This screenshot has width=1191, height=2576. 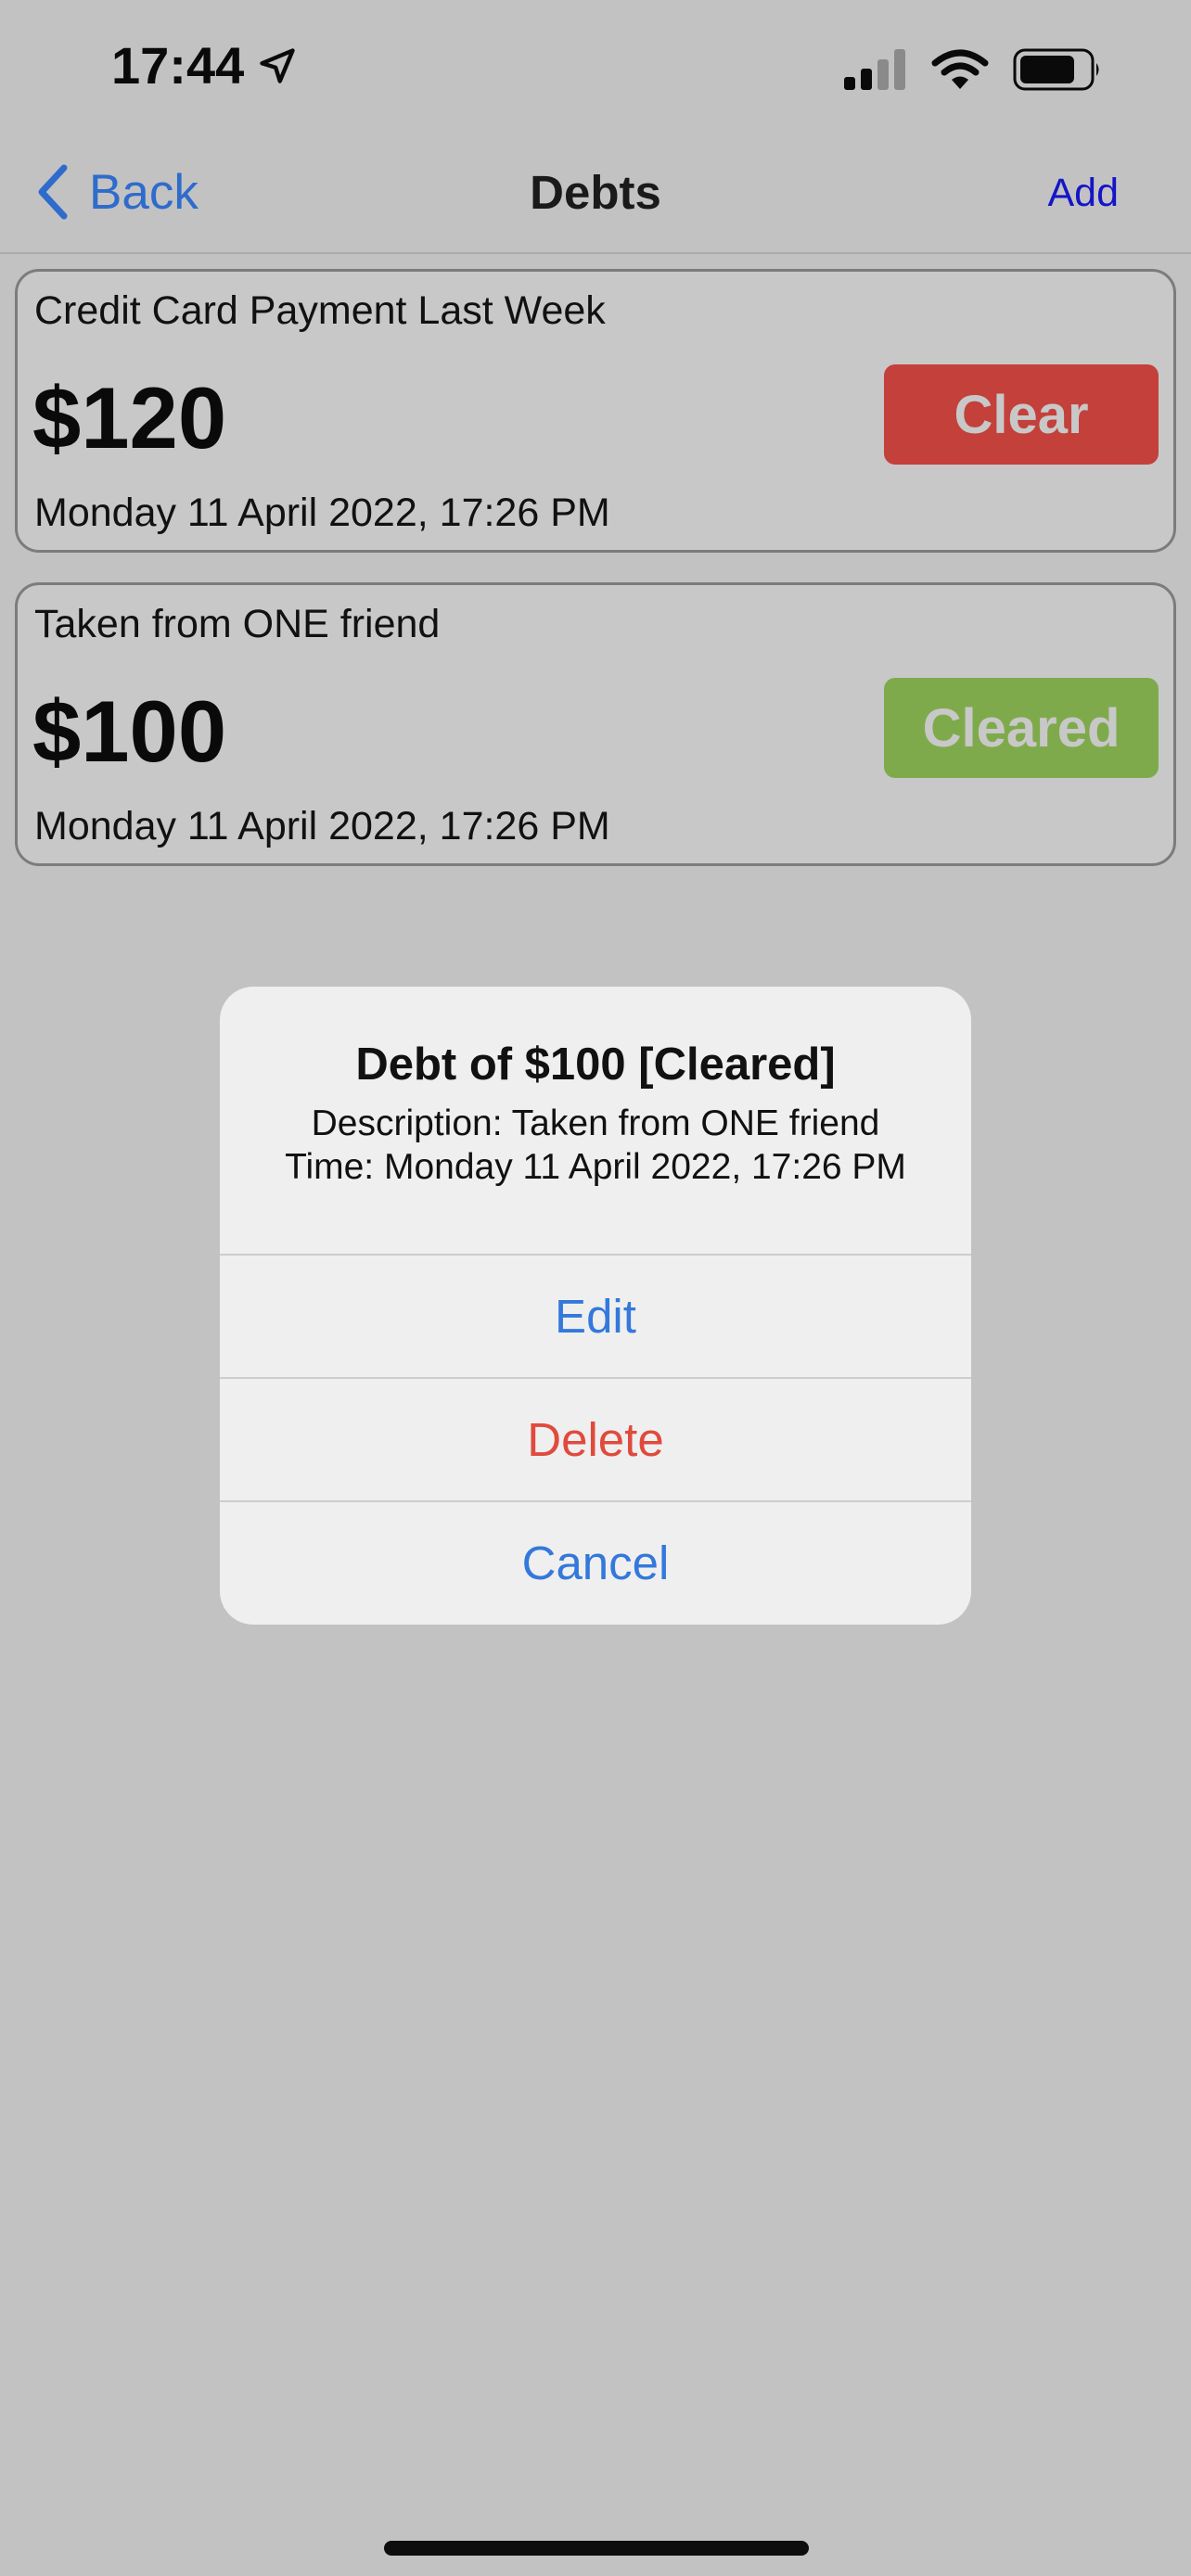 I want to click on debt-description: Credit Card Payment Last Week, so click(x=320, y=311).